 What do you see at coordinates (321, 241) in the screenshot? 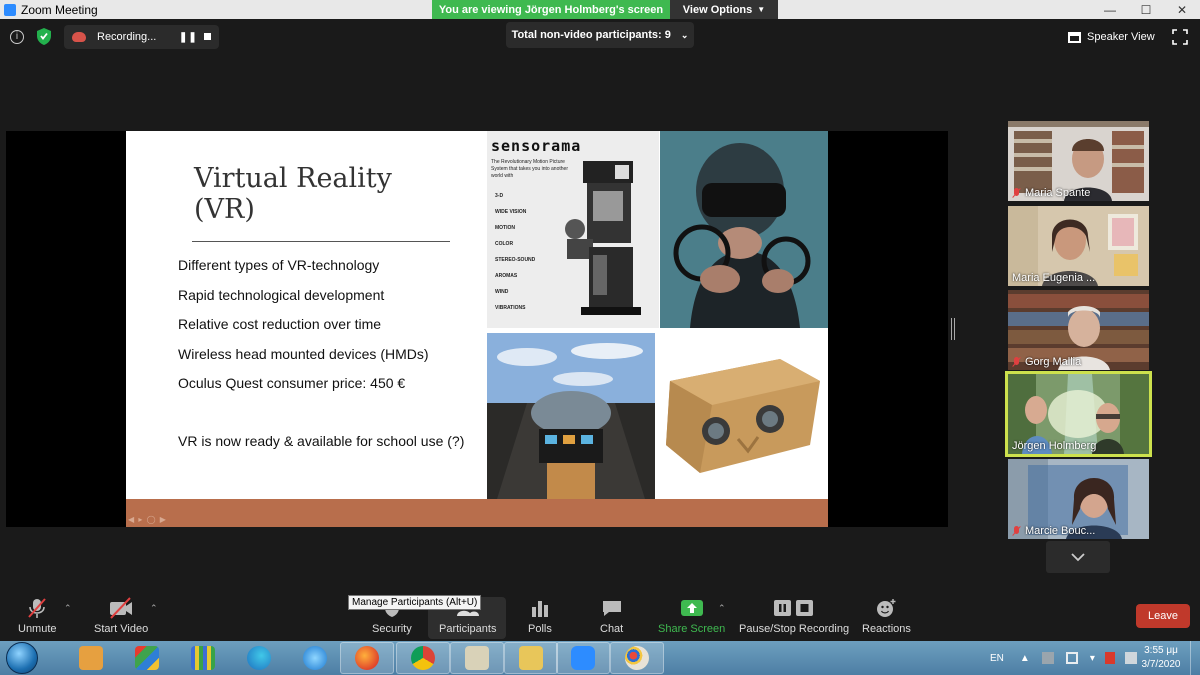
I see `slide-title-divider` at bounding box center [321, 241].